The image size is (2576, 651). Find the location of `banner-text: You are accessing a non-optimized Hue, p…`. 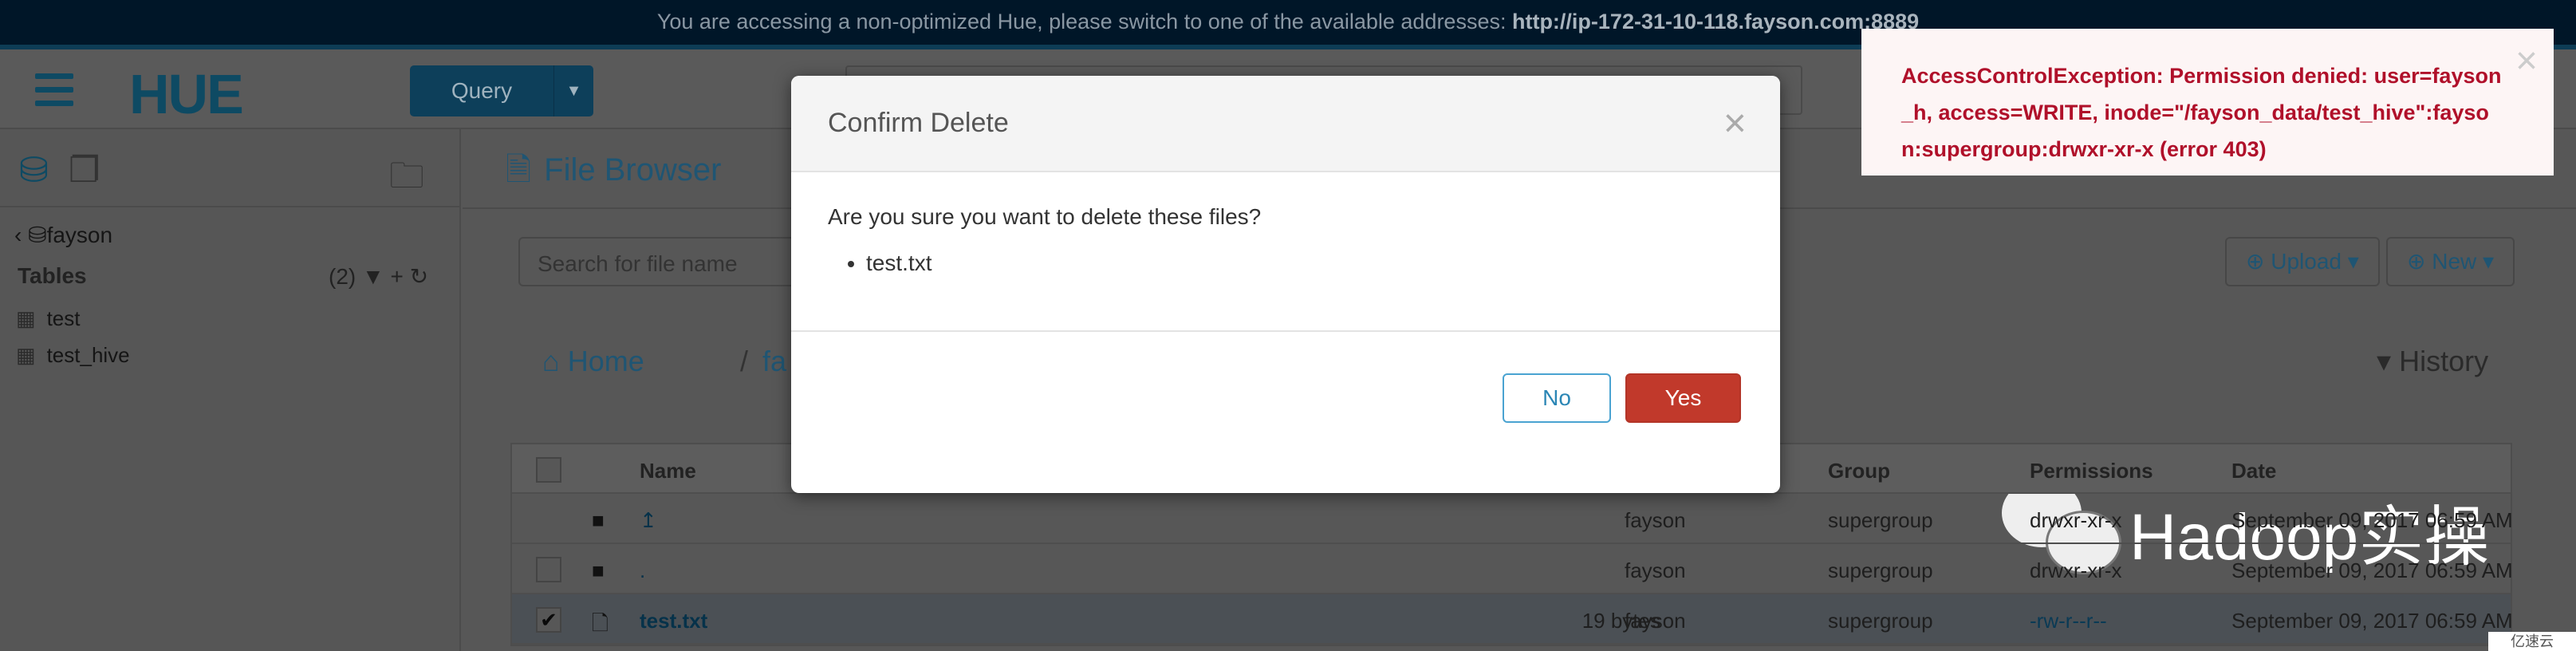

banner-text: You are accessing a non-optimized Hue, p… is located at coordinates (1084, 22).